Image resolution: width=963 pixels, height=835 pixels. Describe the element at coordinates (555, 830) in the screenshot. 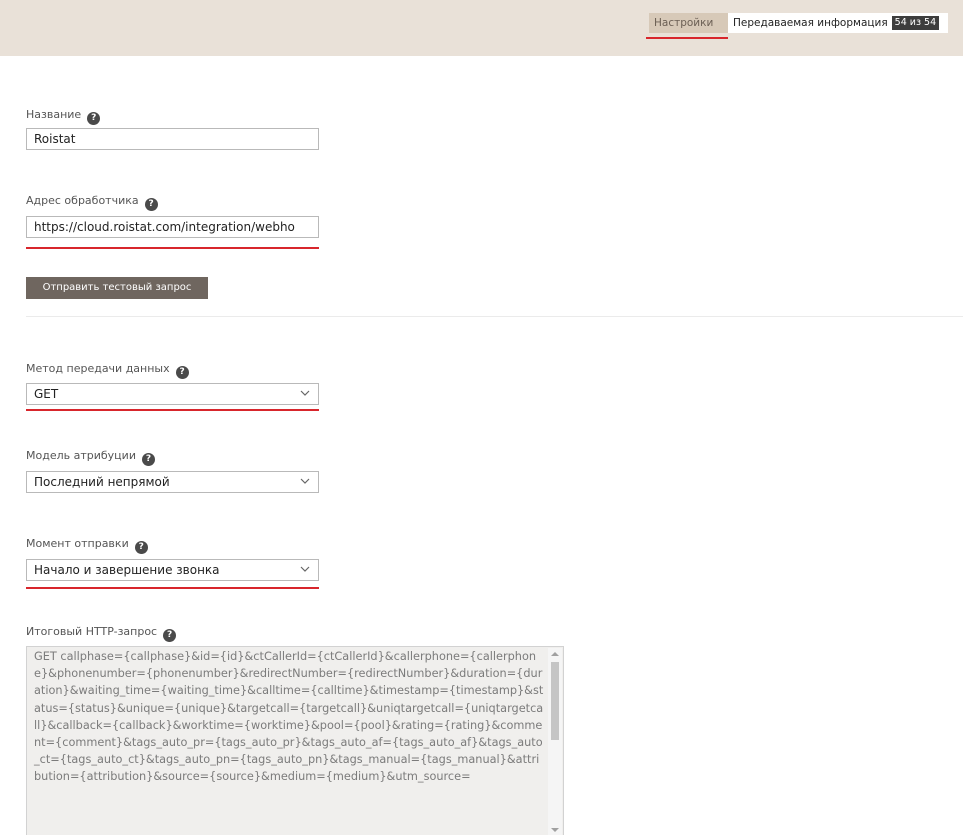

I see `scroll-down-arrow-icon` at that location.